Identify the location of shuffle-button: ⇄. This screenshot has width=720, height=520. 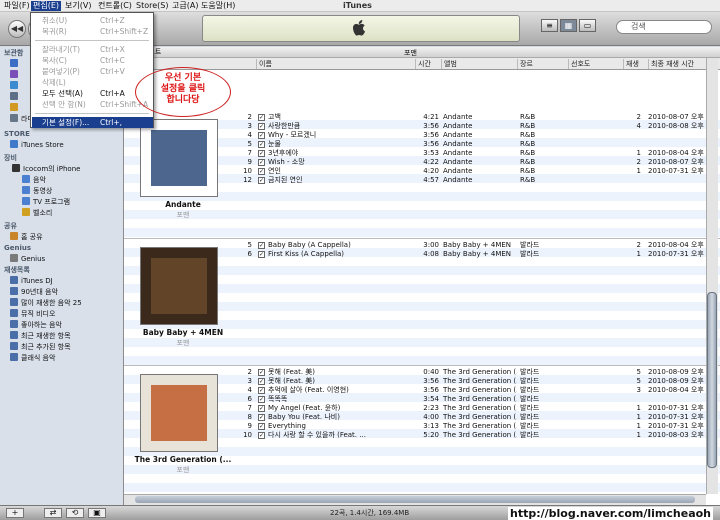
(53, 513).